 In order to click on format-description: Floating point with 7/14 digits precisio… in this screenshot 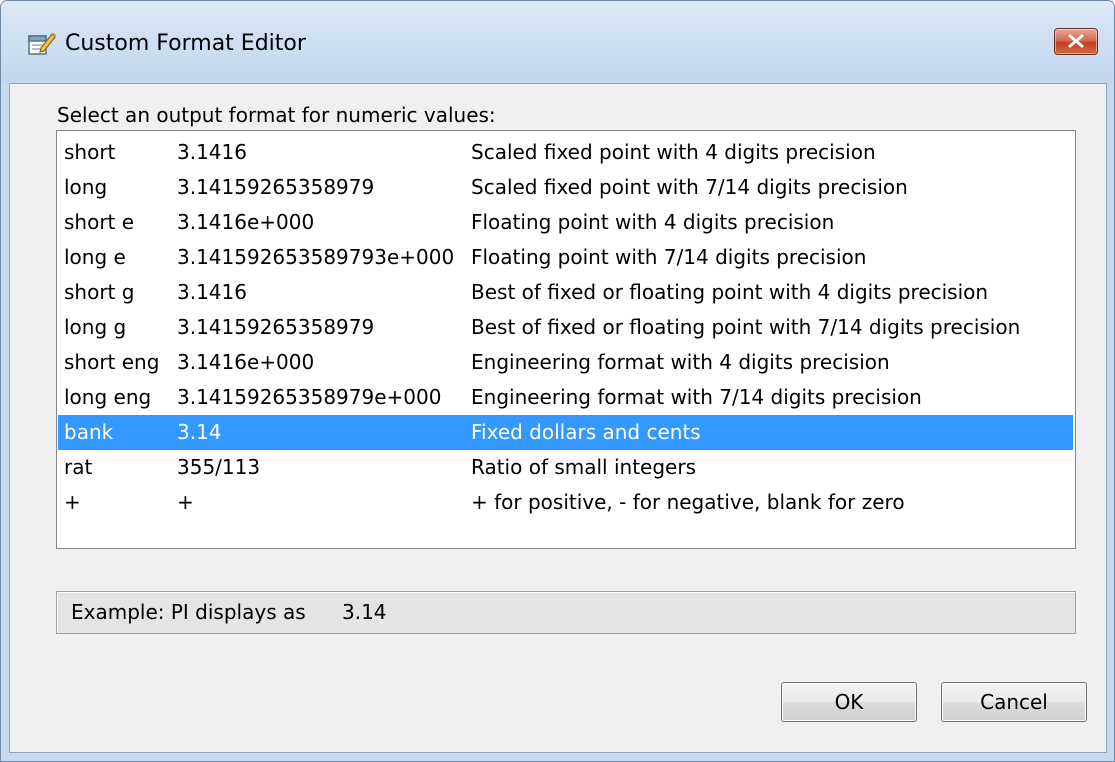, I will do `click(669, 257)`.